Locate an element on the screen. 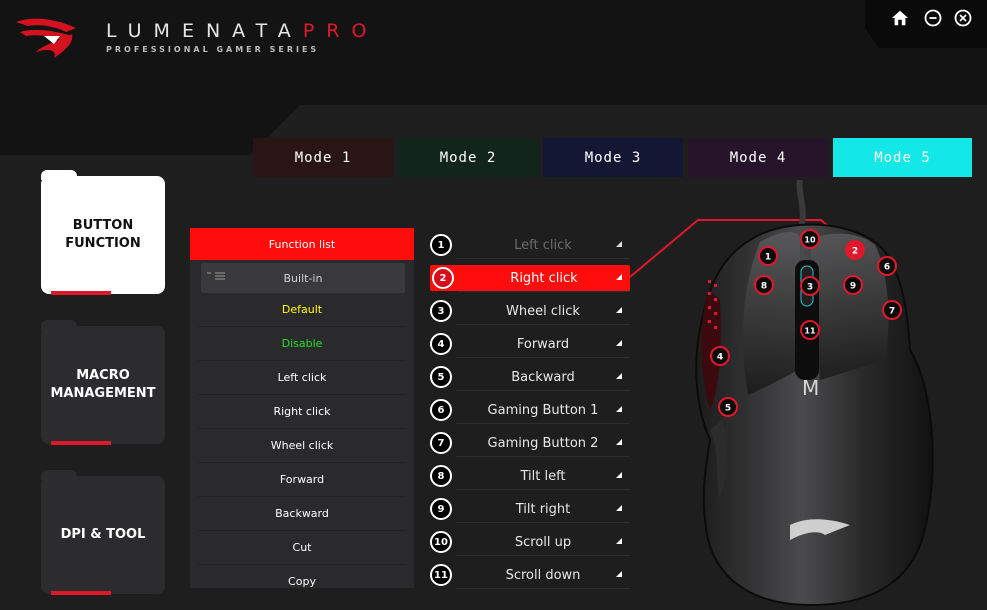 The height and width of the screenshot is (610, 987). mouse-marker-4: 4 is located at coordinates (720, 356).